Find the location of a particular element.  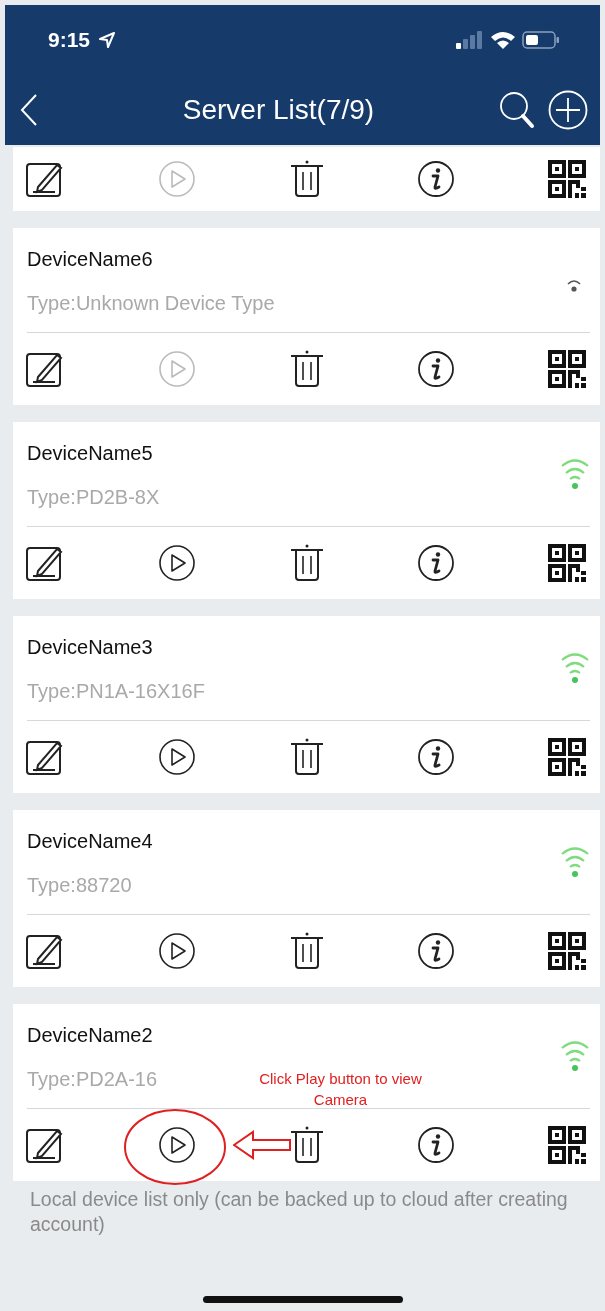

device-name: DeviceName3 is located at coordinates (90, 647).